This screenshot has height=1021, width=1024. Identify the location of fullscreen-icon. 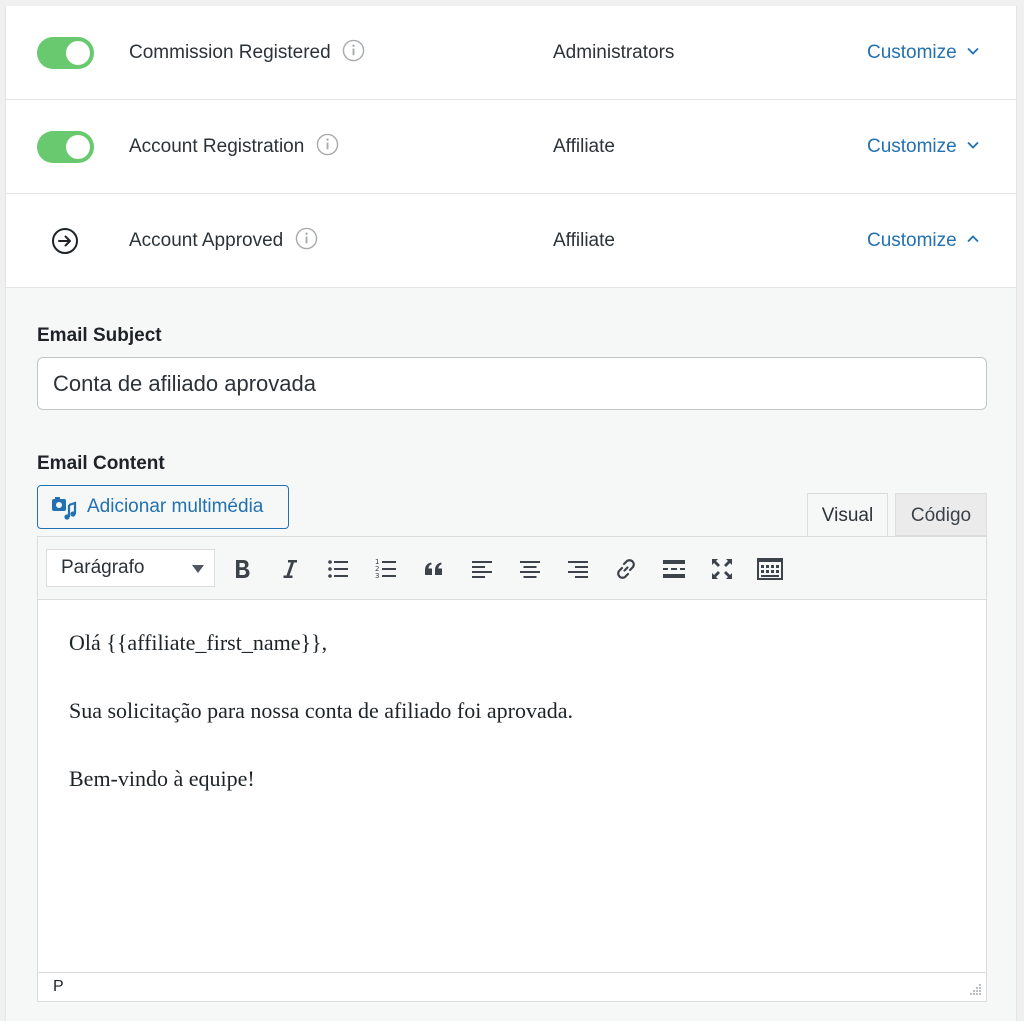
(722, 569).